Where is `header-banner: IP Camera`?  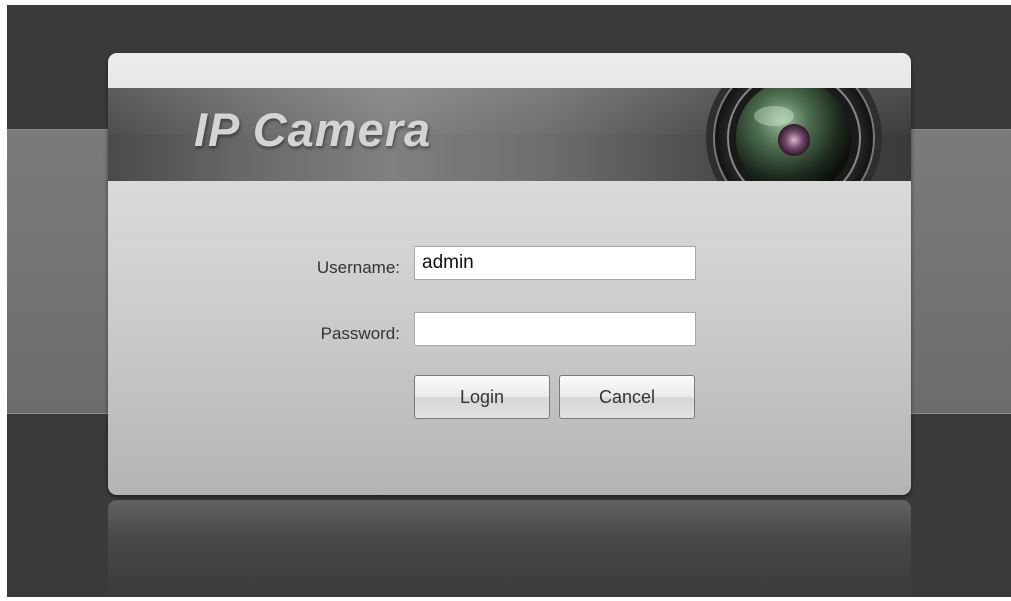
header-banner: IP Camera is located at coordinates (509, 134).